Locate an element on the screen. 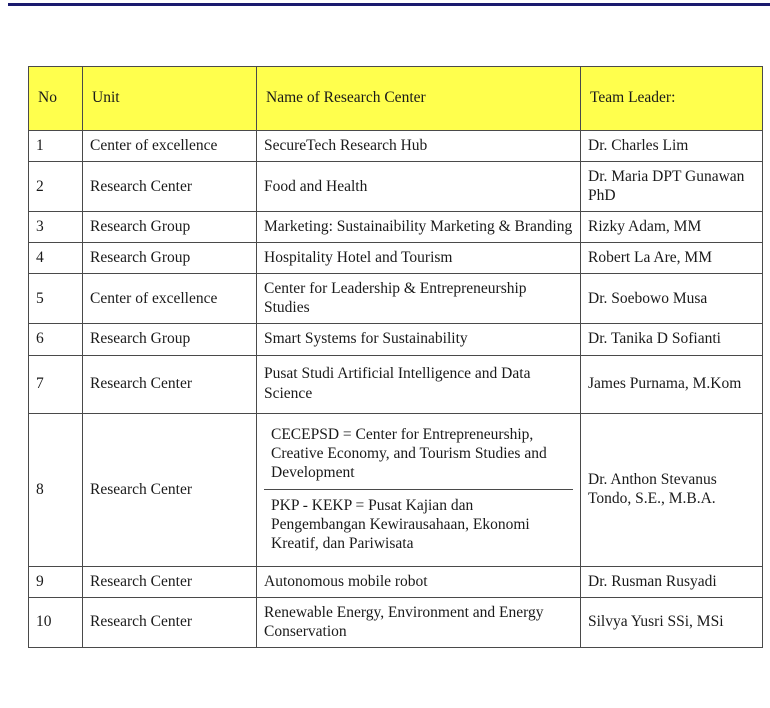  cell-no: 3 is located at coordinates (55, 227).